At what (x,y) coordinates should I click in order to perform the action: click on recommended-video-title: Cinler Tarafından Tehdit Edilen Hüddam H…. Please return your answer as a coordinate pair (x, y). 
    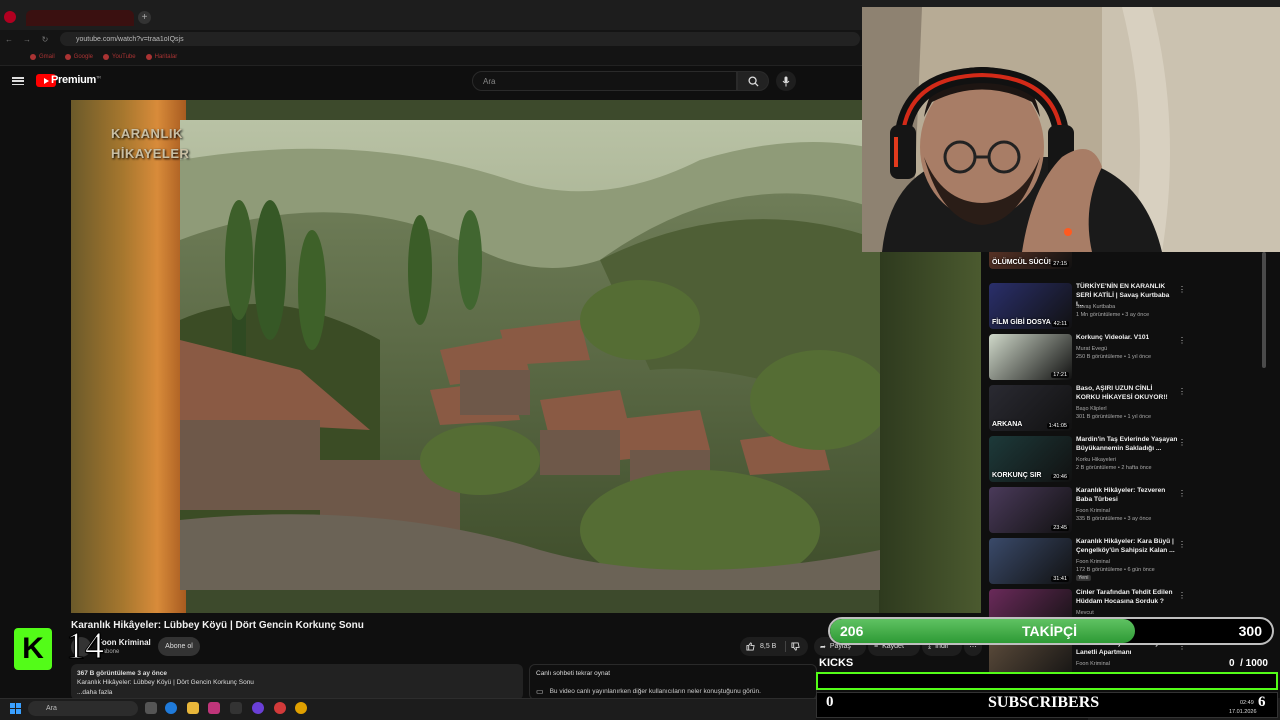
    Looking at the image, I should click on (1127, 598).